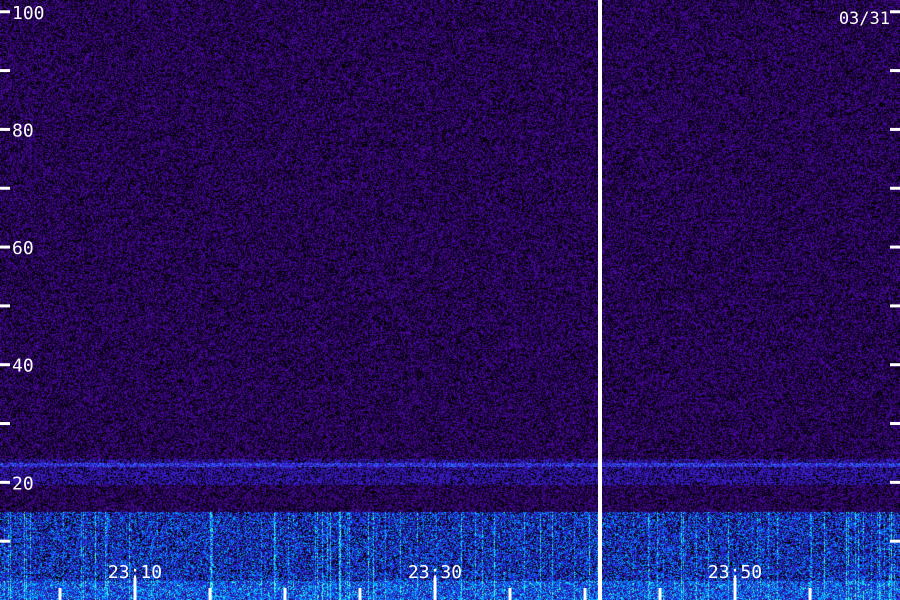  I want to click on y-tick-label: 80, so click(23, 130).